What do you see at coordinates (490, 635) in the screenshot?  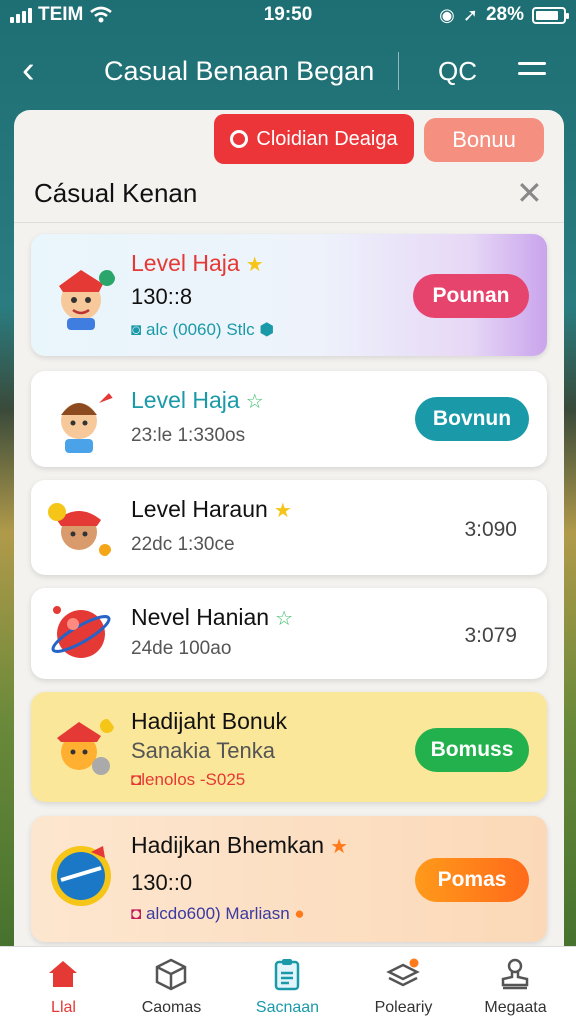 I see `card-value: 3:079` at bounding box center [490, 635].